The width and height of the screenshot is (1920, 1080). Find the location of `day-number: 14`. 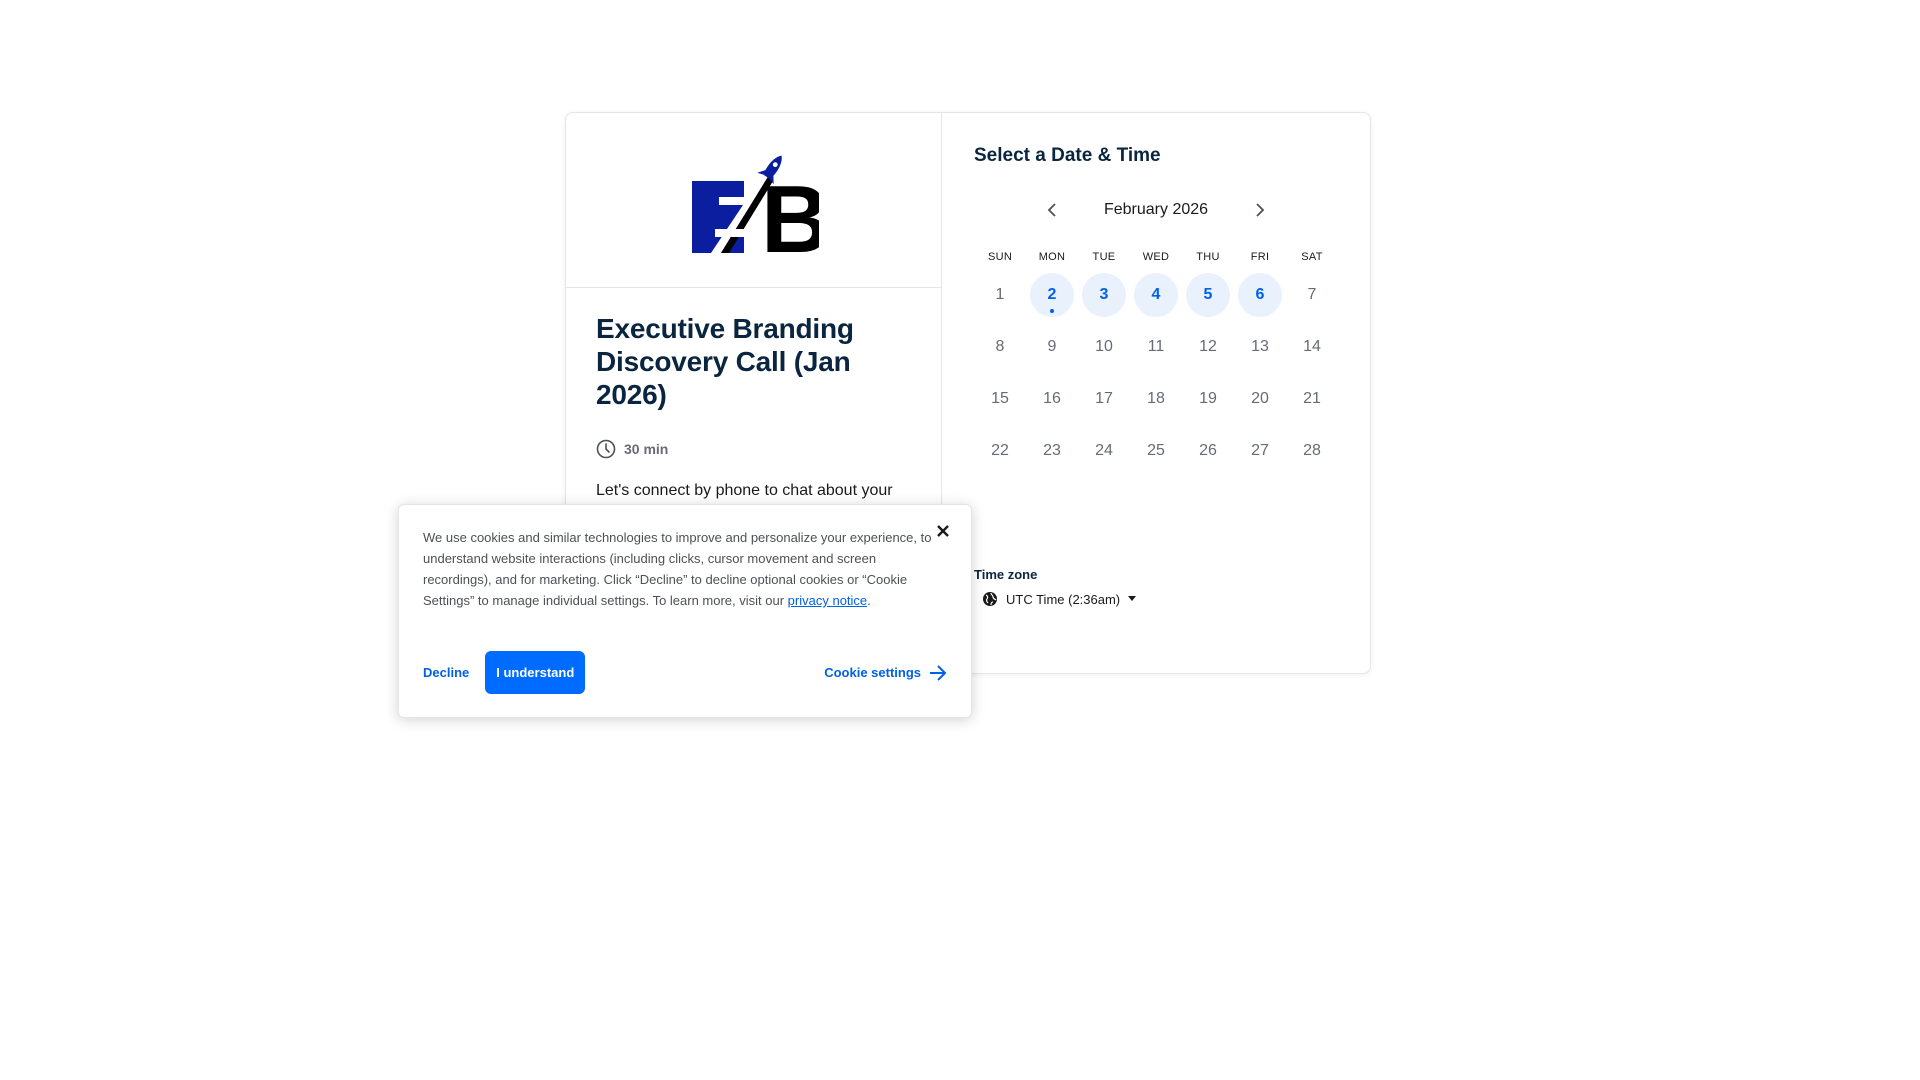

day-number: 14 is located at coordinates (1312, 346).